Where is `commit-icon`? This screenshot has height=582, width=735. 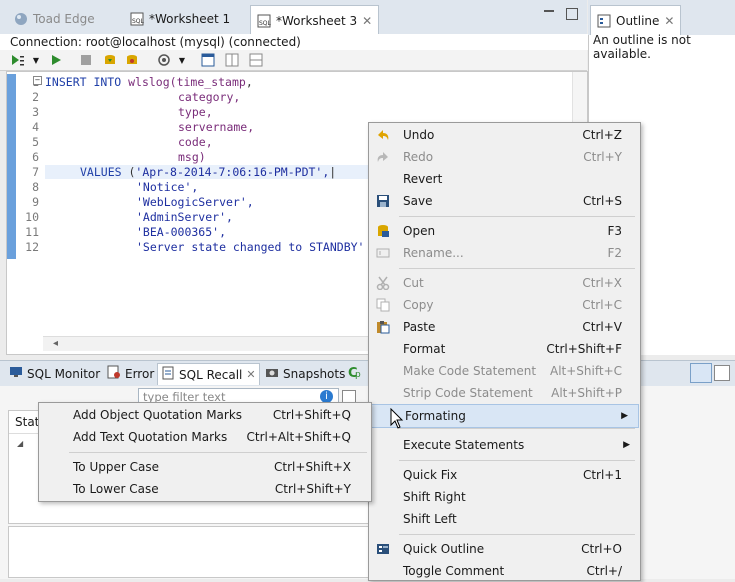
commit-icon is located at coordinates (110, 60).